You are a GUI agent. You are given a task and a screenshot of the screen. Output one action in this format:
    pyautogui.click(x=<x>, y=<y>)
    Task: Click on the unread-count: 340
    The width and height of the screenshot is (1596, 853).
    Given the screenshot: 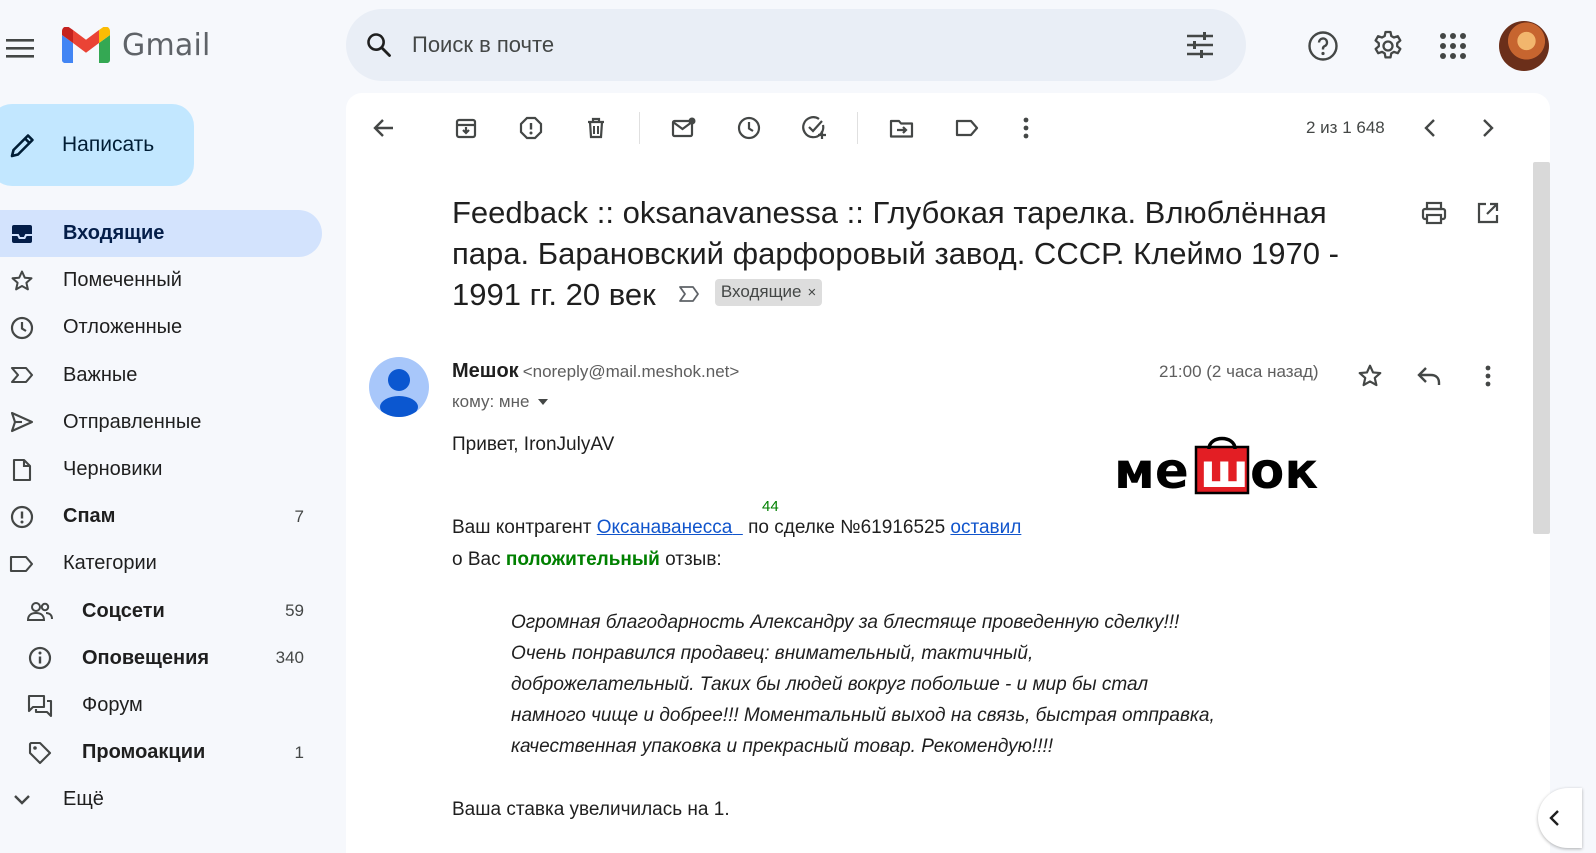 What is the action you would take?
    pyautogui.click(x=289, y=658)
    